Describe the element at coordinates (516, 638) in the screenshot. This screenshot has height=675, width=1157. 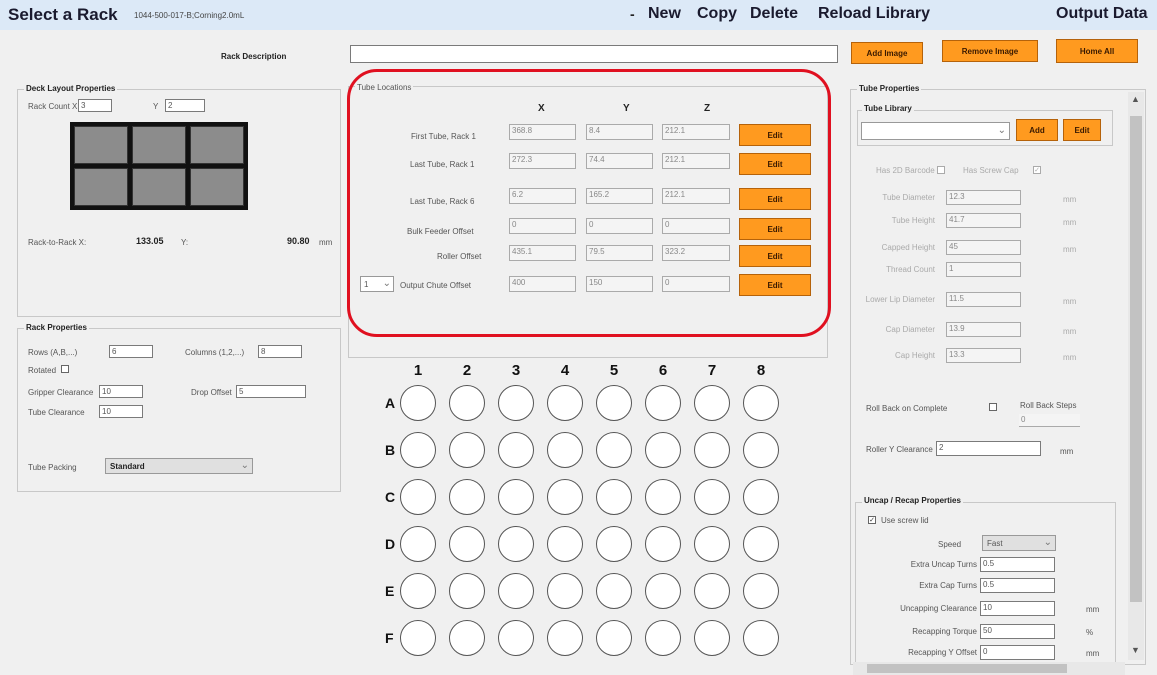
I see `well-F3` at that location.